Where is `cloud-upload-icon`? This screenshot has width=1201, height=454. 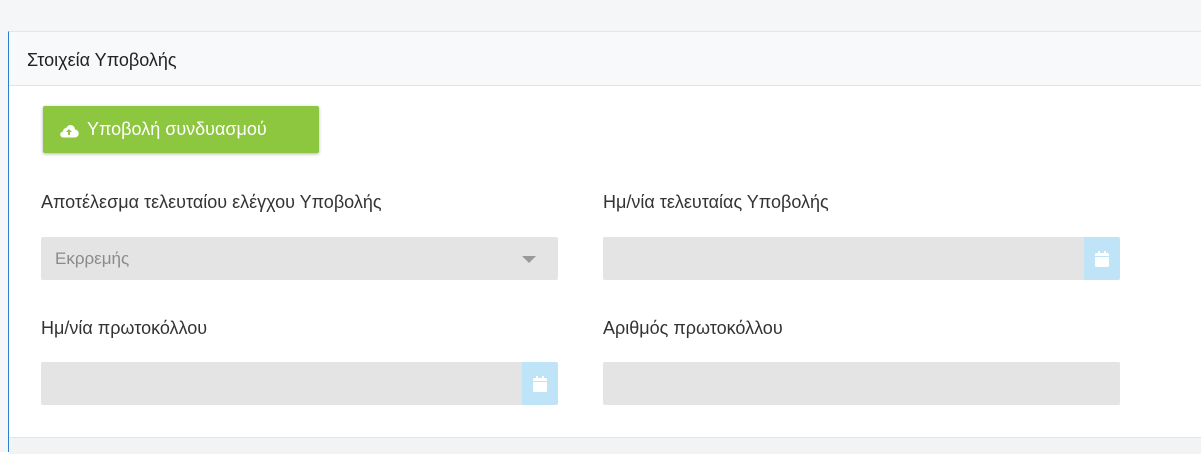
cloud-upload-icon is located at coordinates (69, 131).